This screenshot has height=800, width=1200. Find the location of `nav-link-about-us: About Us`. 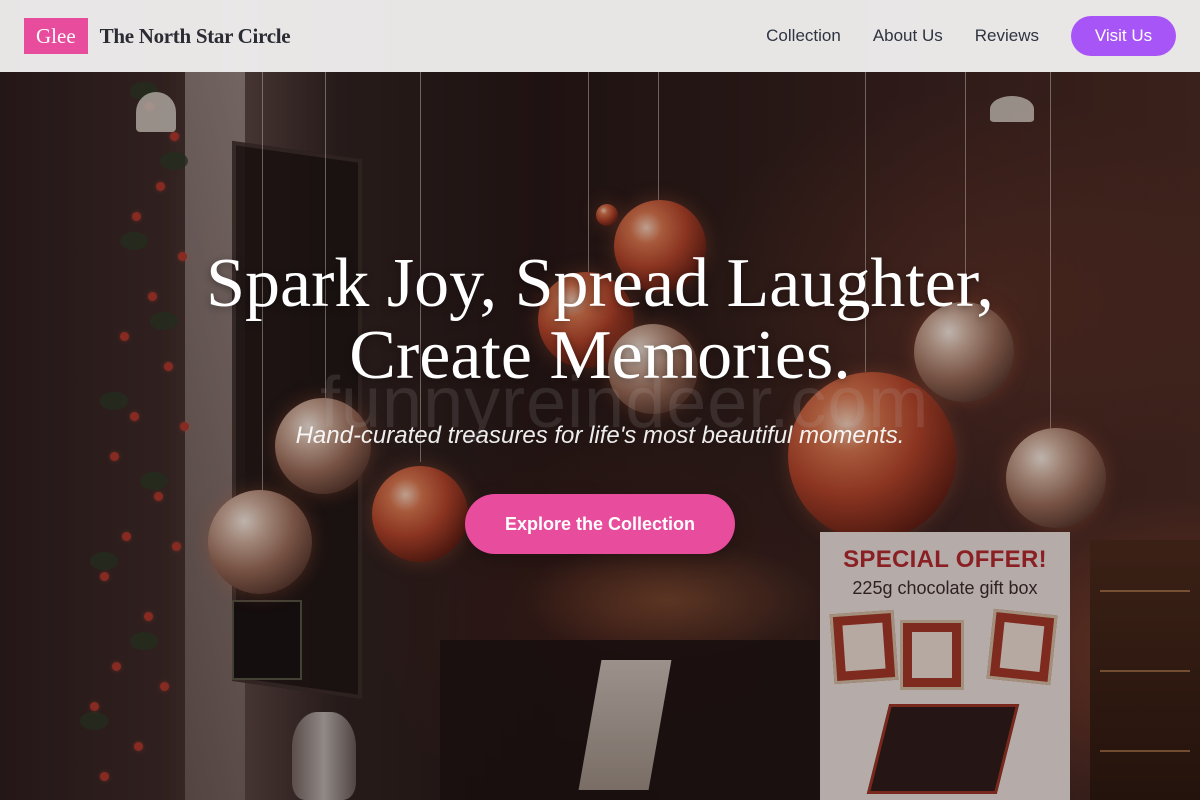

nav-link-about-us: About Us is located at coordinates (908, 36).